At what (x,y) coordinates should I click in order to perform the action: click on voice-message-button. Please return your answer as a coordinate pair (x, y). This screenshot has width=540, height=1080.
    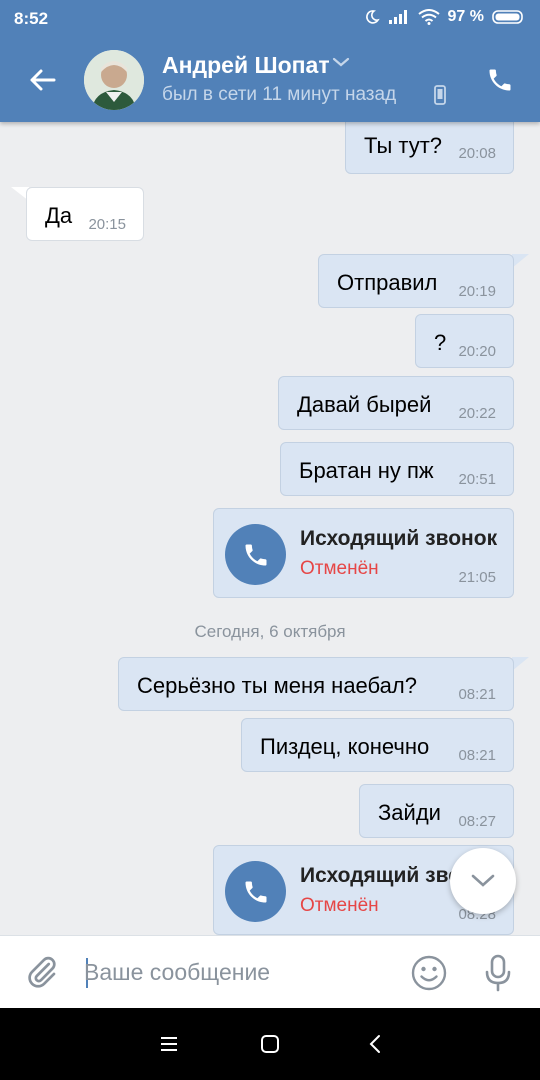
    Looking at the image, I should click on (498, 975).